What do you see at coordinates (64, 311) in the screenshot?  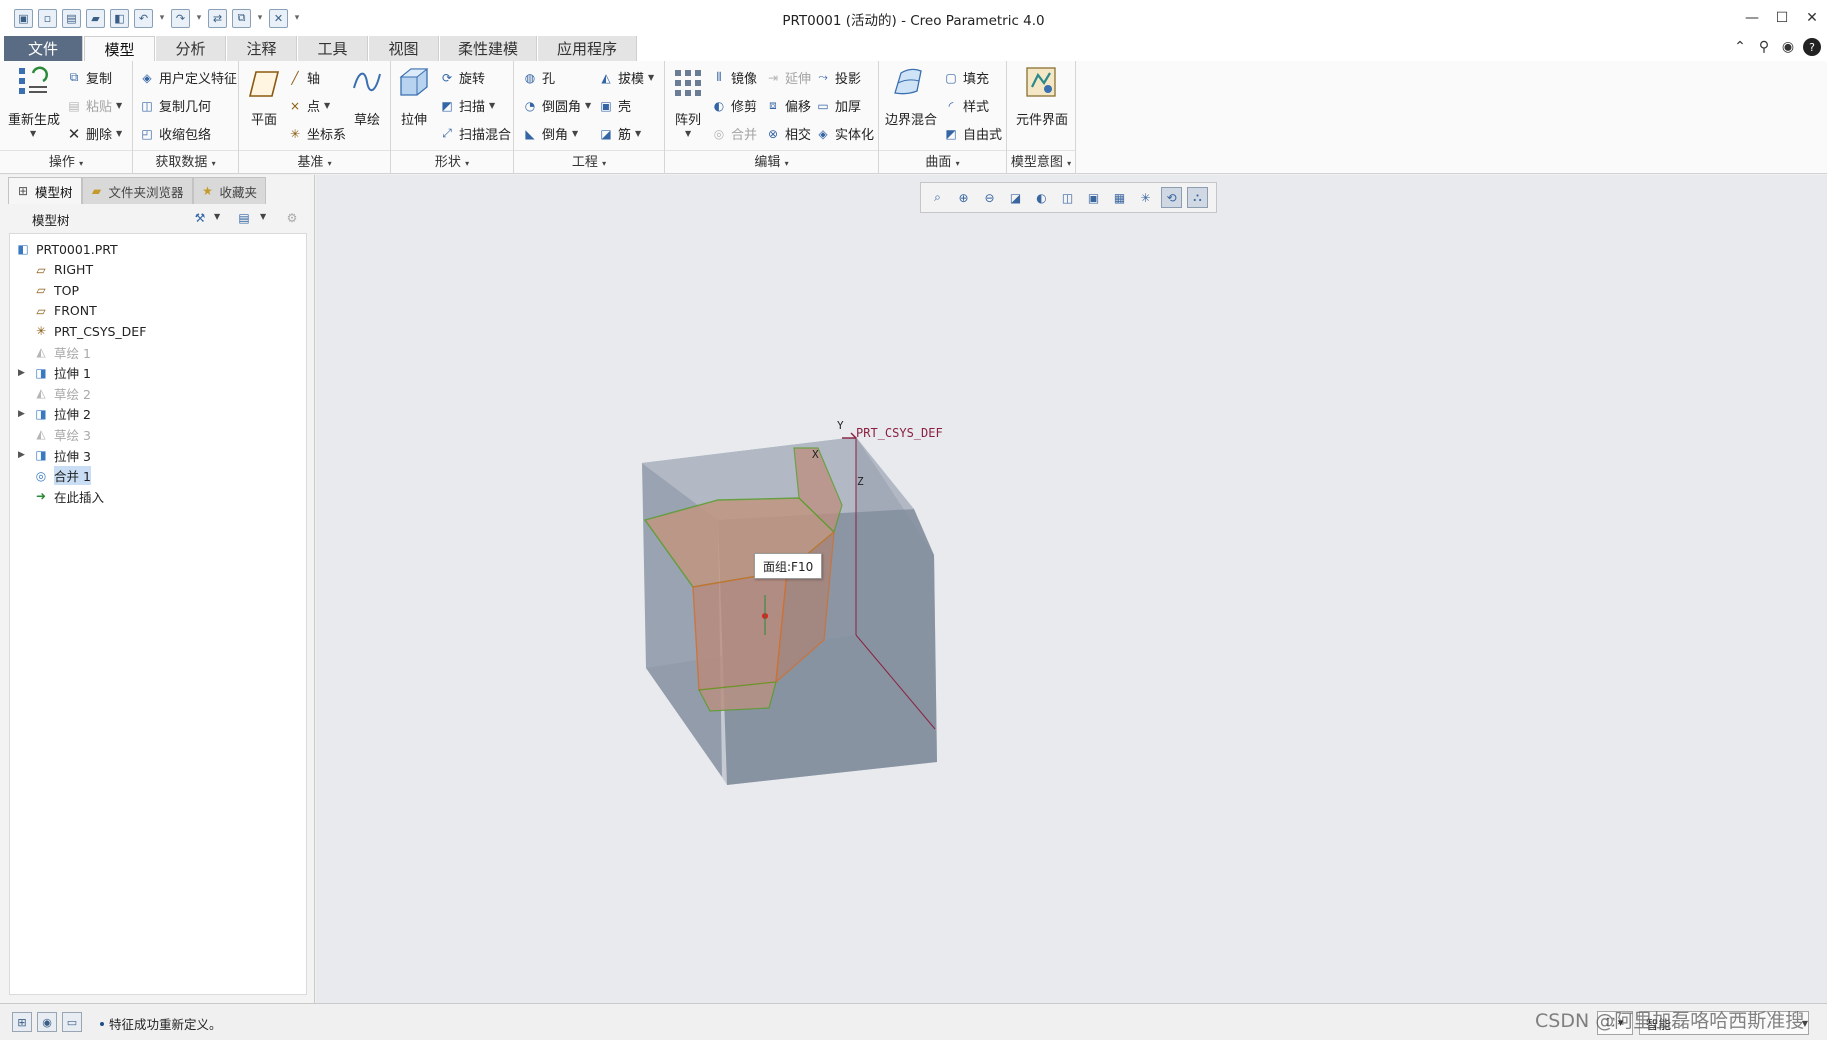 I see `tree-node: ▱ FRONT` at bounding box center [64, 311].